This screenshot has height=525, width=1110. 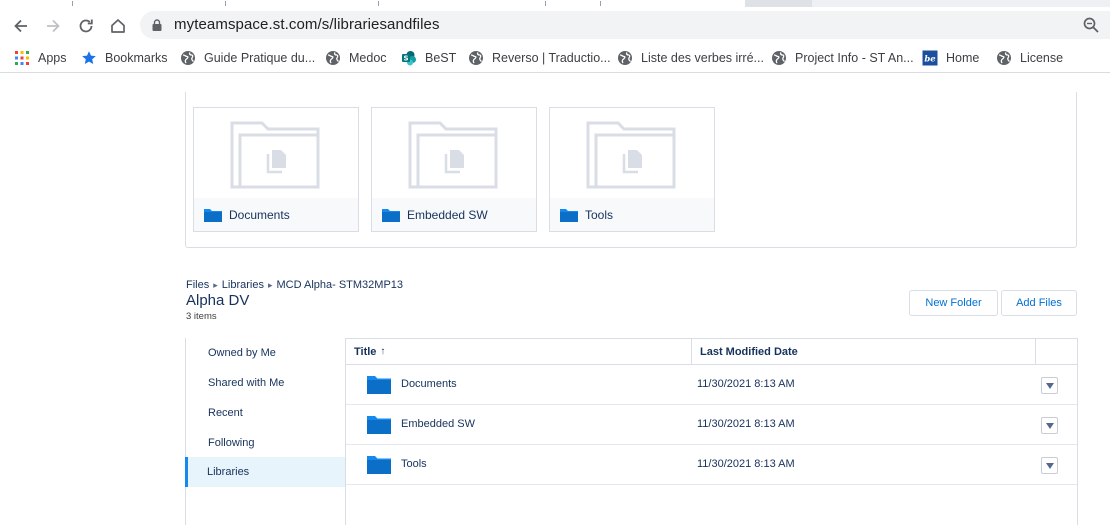 What do you see at coordinates (157, 25) in the screenshot?
I see `lock-icon` at bounding box center [157, 25].